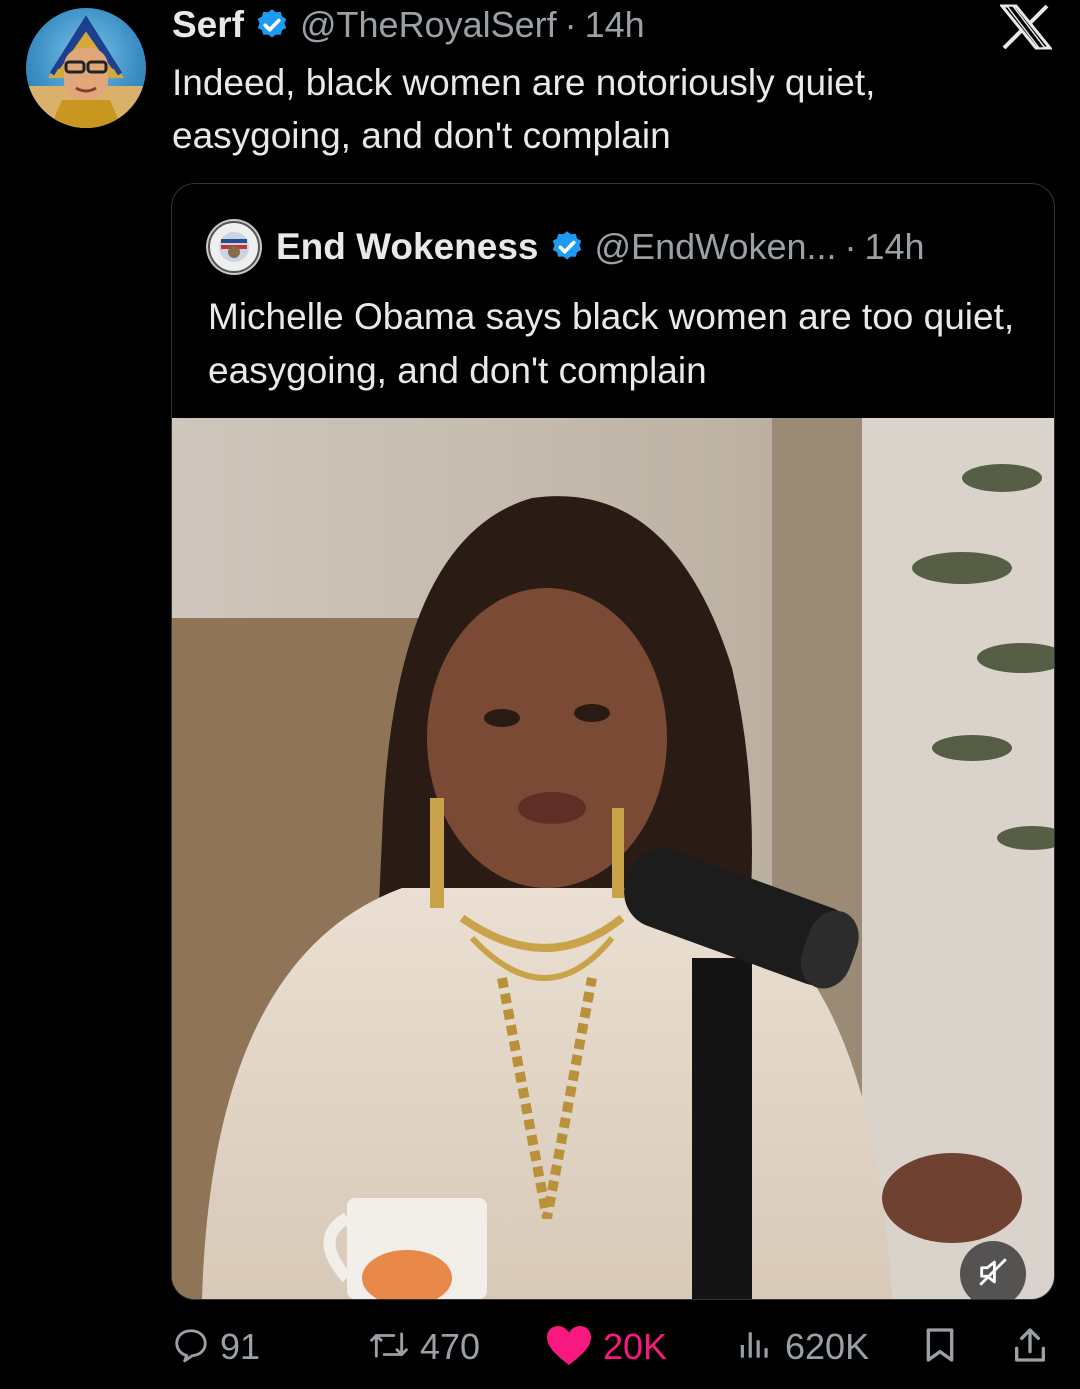  What do you see at coordinates (216, 1347) in the screenshot?
I see `reply-button: 91` at bounding box center [216, 1347].